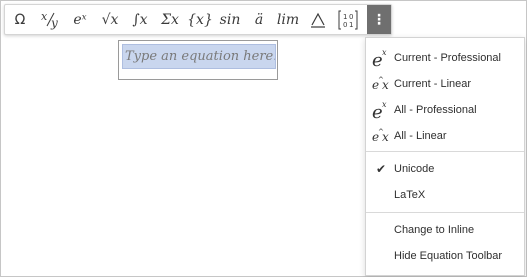  Describe the element at coordinates (288, 19) in the screenshot. I see `limit-button: lim` at that location.